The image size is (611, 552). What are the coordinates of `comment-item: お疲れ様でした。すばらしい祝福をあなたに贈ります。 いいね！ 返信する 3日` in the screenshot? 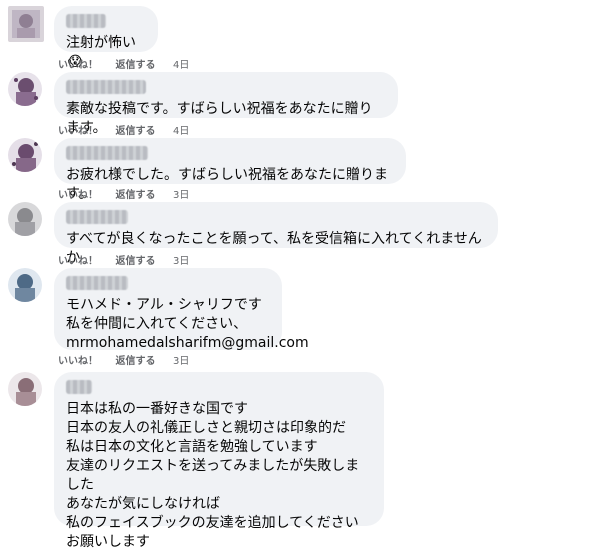 It's located at (308, 170).